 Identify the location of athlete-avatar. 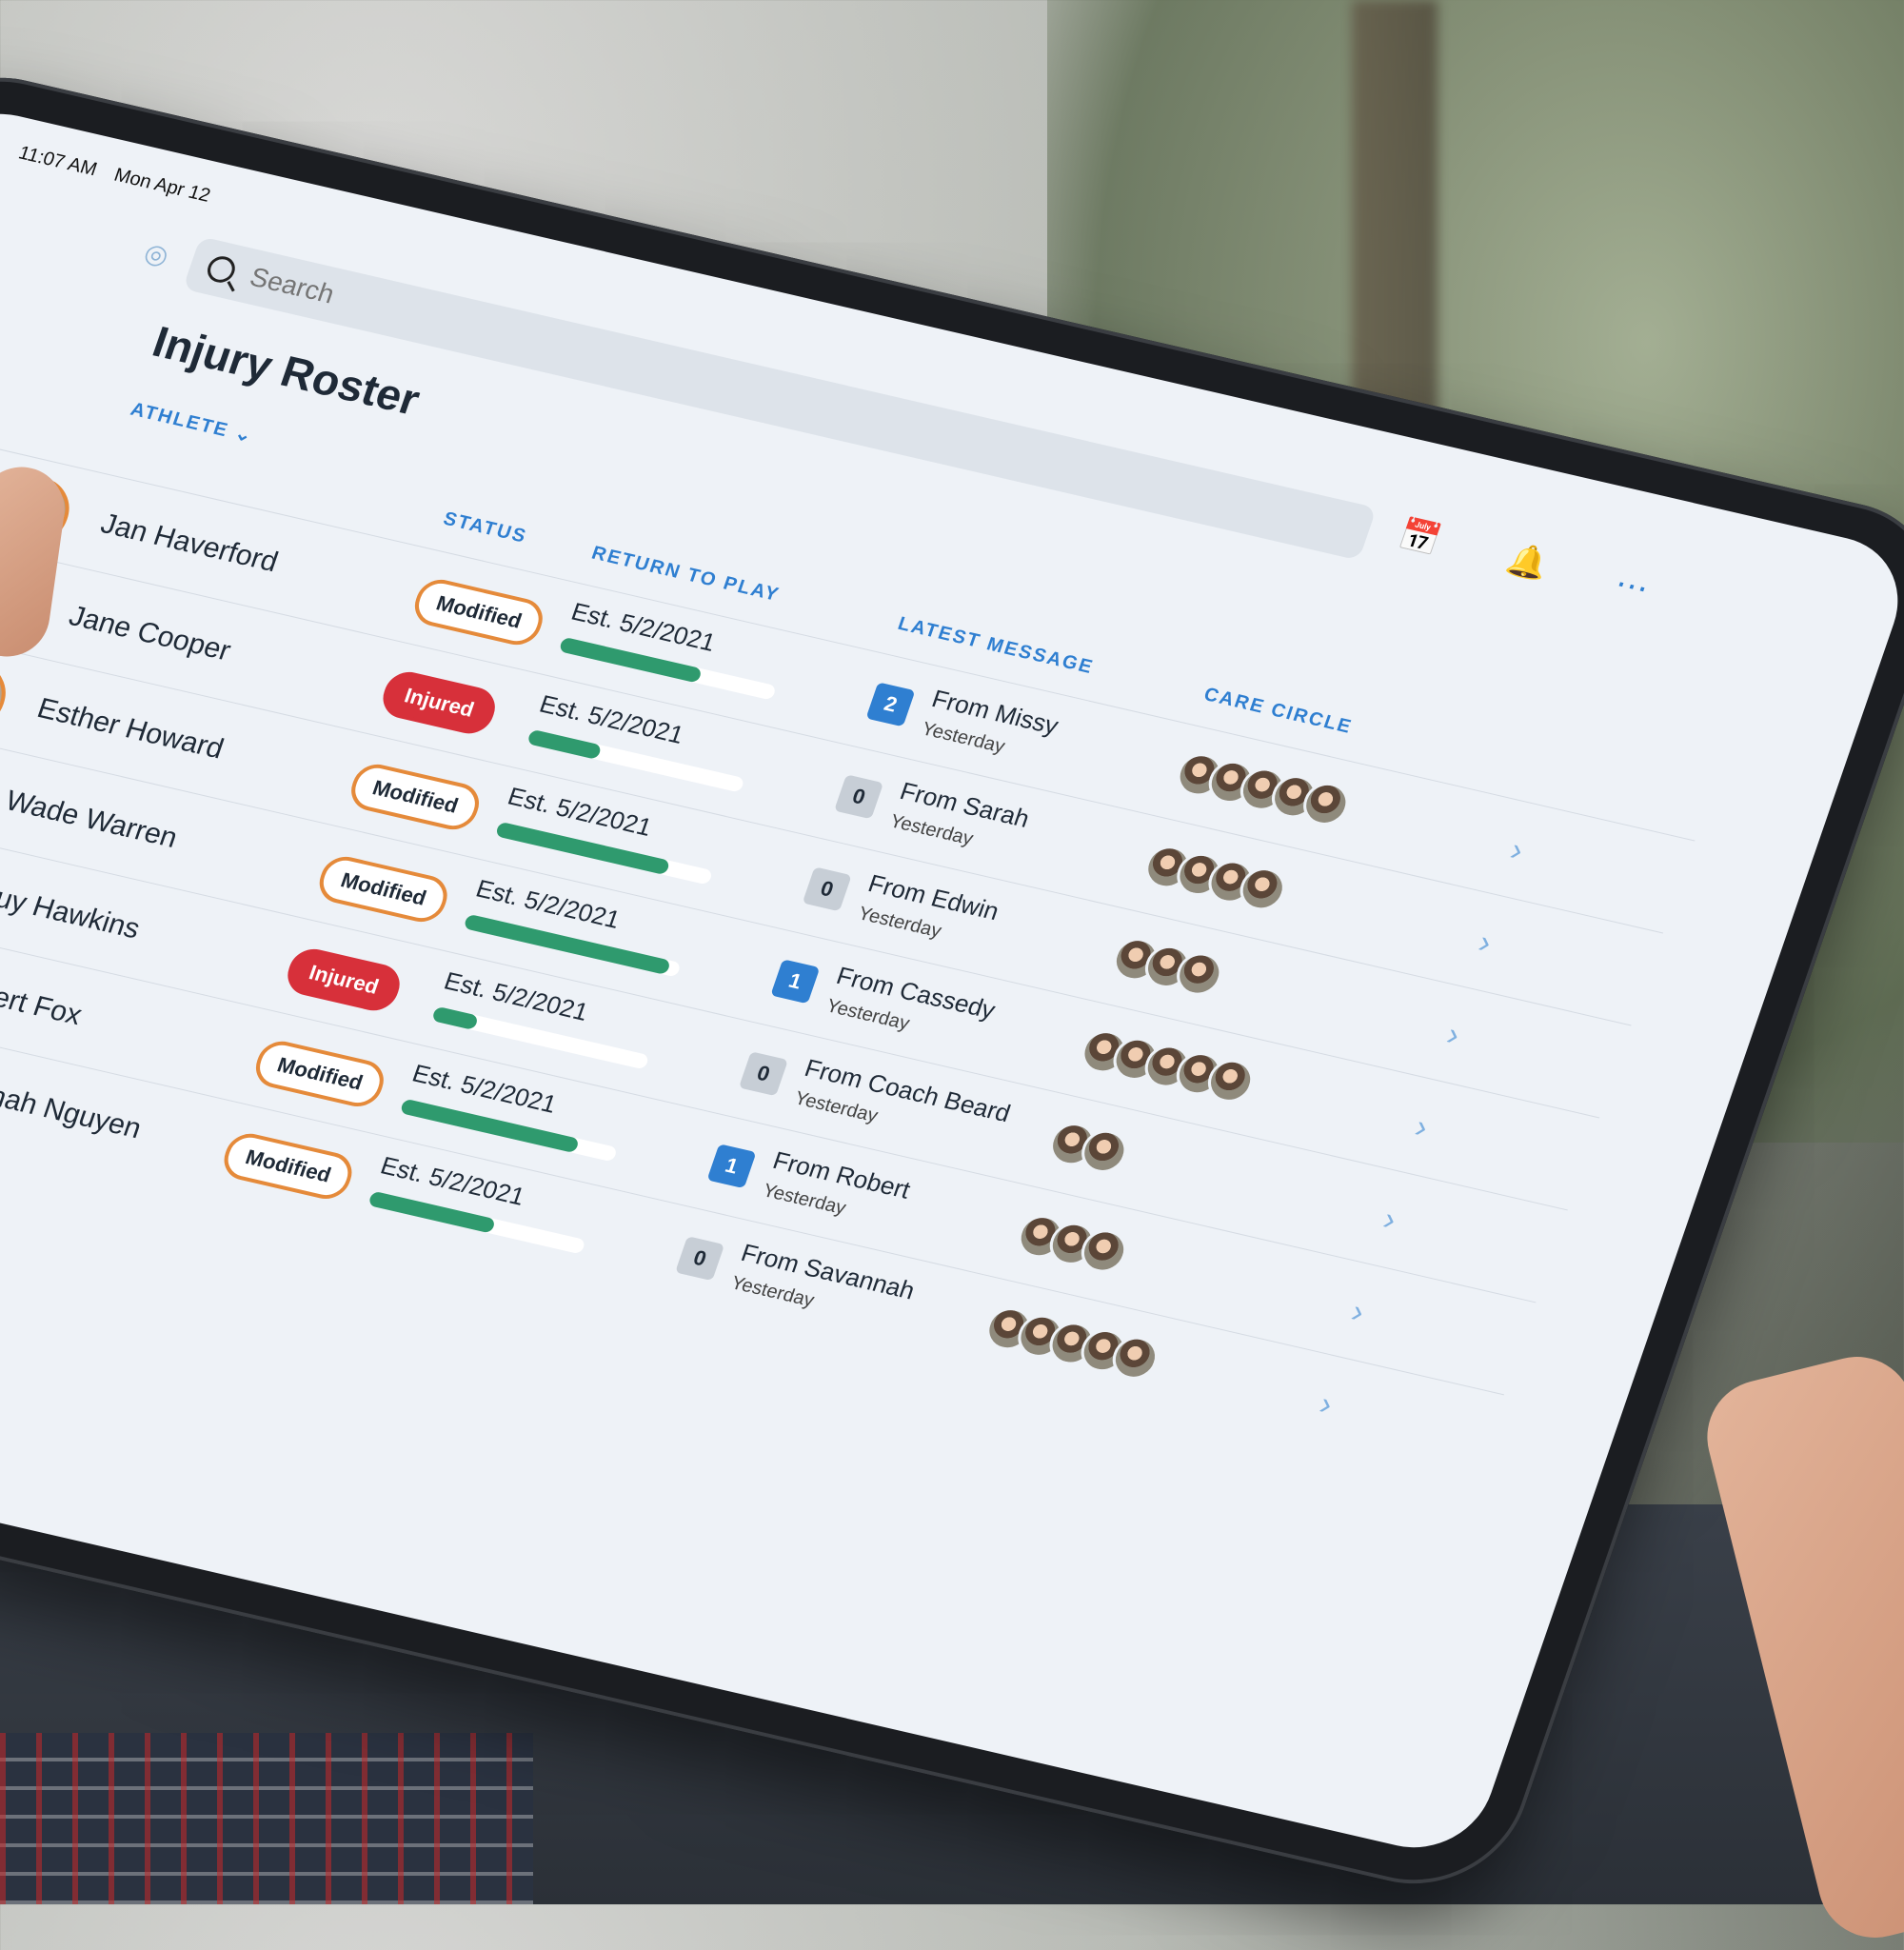
(7, 696).